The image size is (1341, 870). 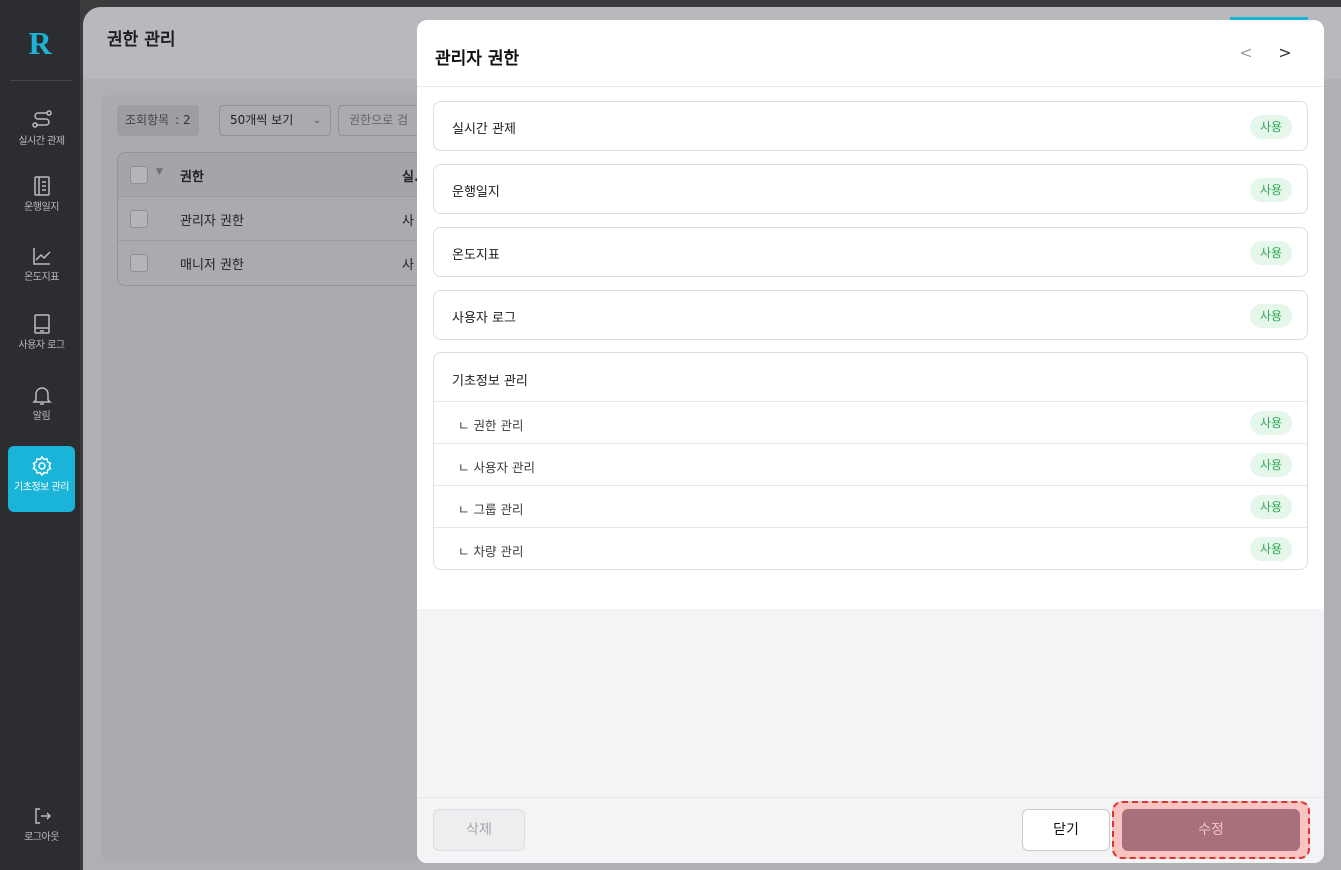 What do you see at coordinates (282, 175) in the screenshot?
I see `table-header-row: ▼ 권한 실.` at bounding box center [282, 175].